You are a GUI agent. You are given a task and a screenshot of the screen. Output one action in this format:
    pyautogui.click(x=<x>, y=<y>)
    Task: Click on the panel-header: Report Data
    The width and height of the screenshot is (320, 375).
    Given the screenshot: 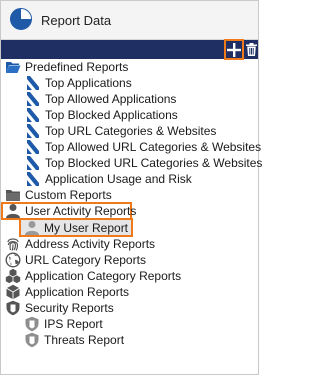 What is the action you would take?
    pyautogui.click(x=129, y=20)
    